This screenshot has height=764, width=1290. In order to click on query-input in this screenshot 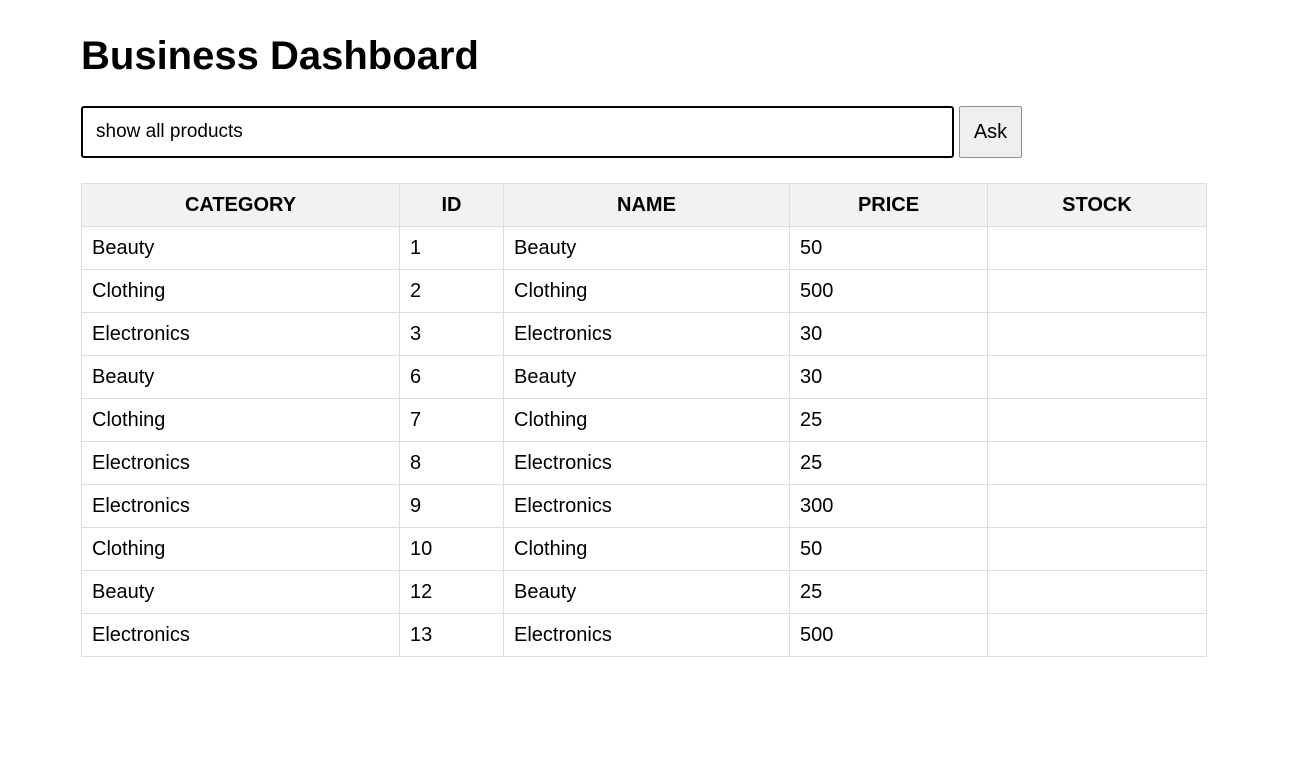, I will do `click(517, 132)`.